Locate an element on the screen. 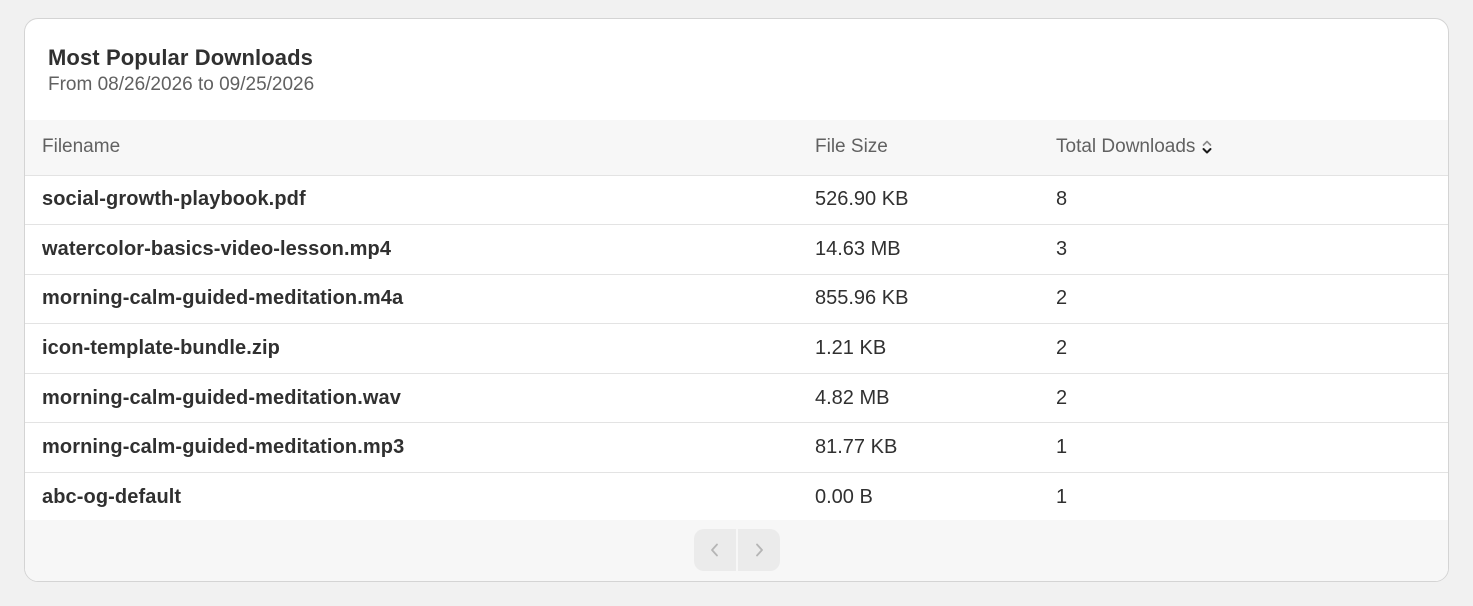 The height and width of the screenshot is (606, 1473). table-header: Filename File Size Total Downloads is located at coordinates (736, 147).